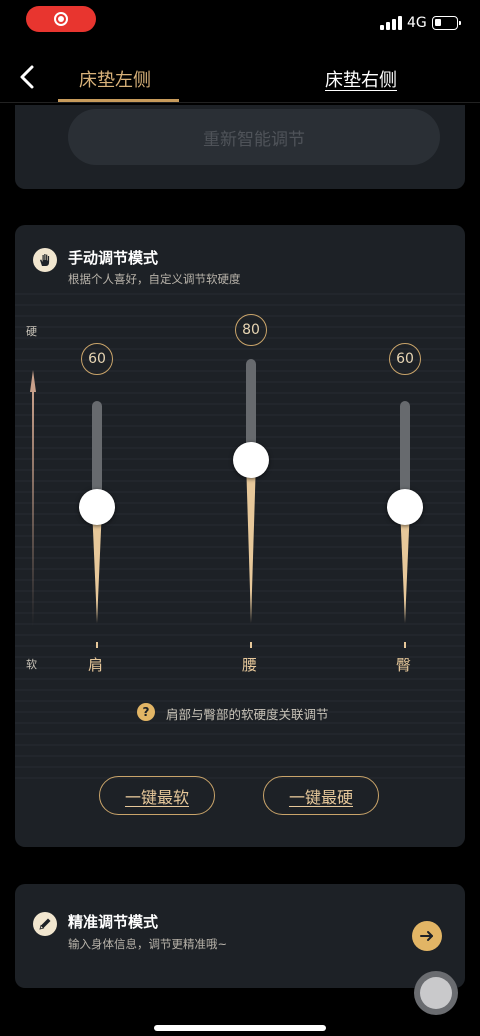 Image resolution: width=480 pixels, height=1036 pixels. I want to click on shoulder-tick, so click(97, 645).